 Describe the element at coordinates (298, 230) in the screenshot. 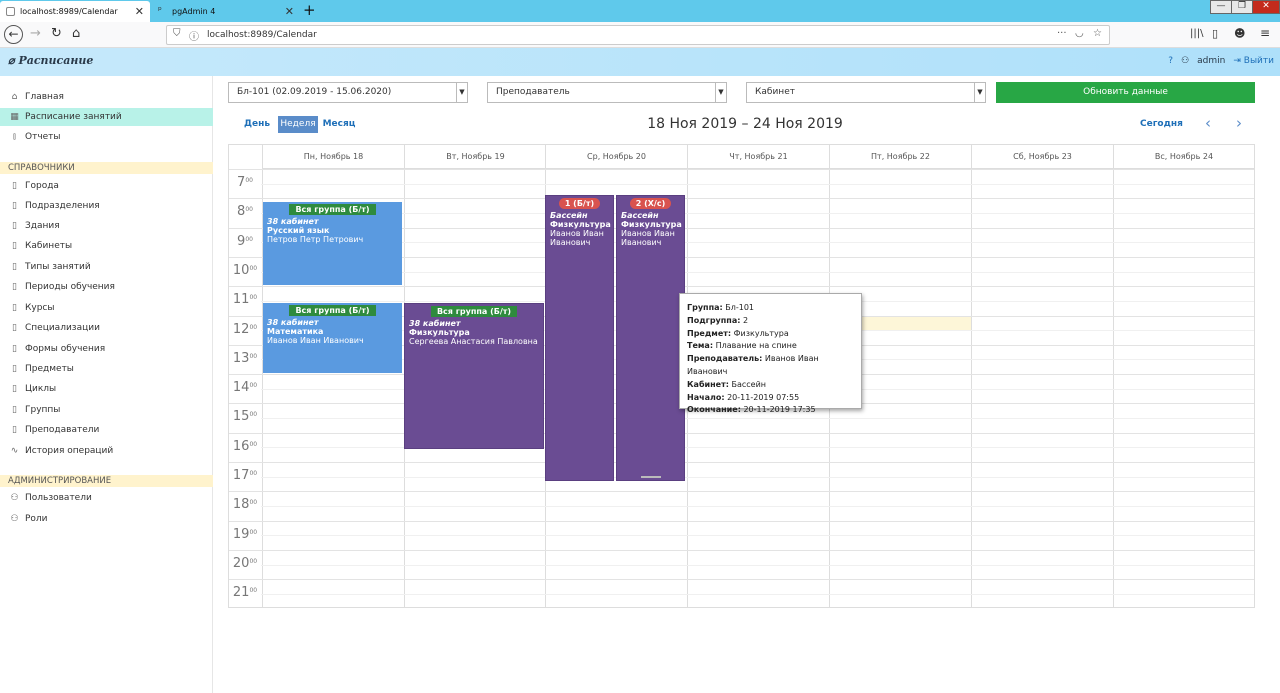

I see `event-subject: Русский язык` at that location.